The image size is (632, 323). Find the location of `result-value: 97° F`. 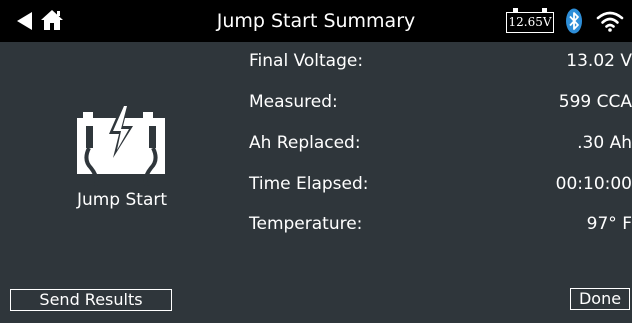

result-value: 97° F is located at coordinates (609, 224).